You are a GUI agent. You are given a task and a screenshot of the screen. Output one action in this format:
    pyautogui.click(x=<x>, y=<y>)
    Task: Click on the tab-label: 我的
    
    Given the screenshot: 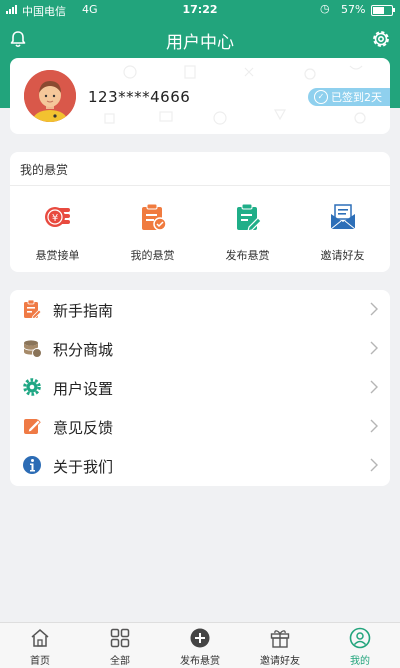 What is the action you would take?
    pyautogui.click(x=360, y=661)
    